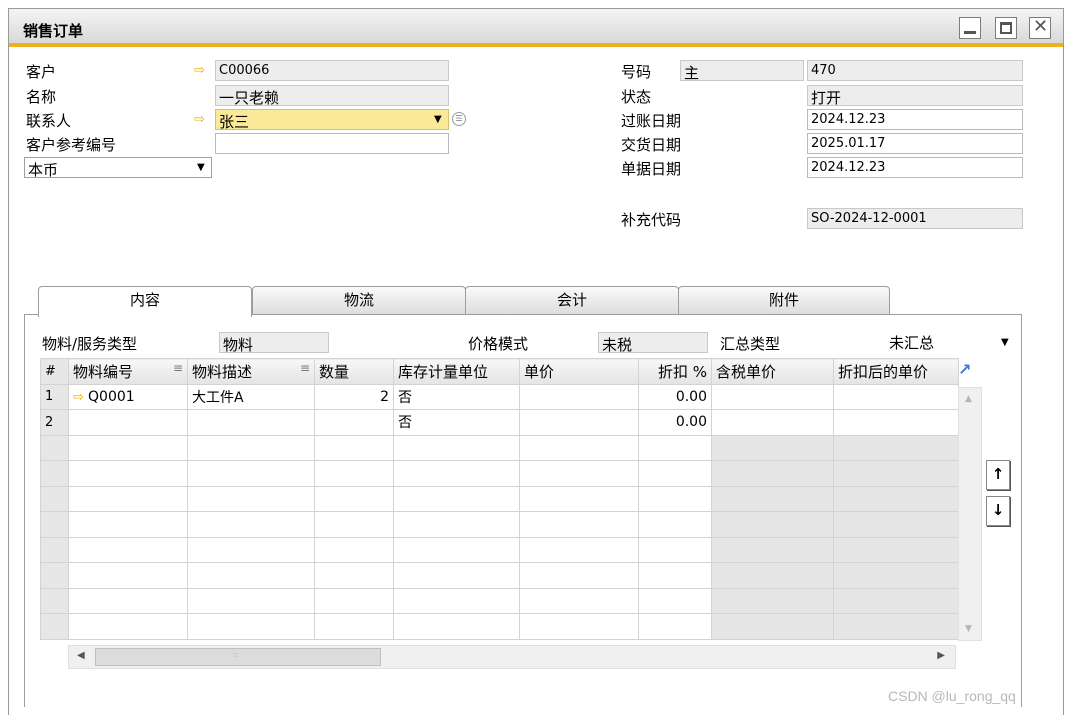 This screenshot has width=1070, height=715. I want to click on series-select: 主, so click(742, 70).